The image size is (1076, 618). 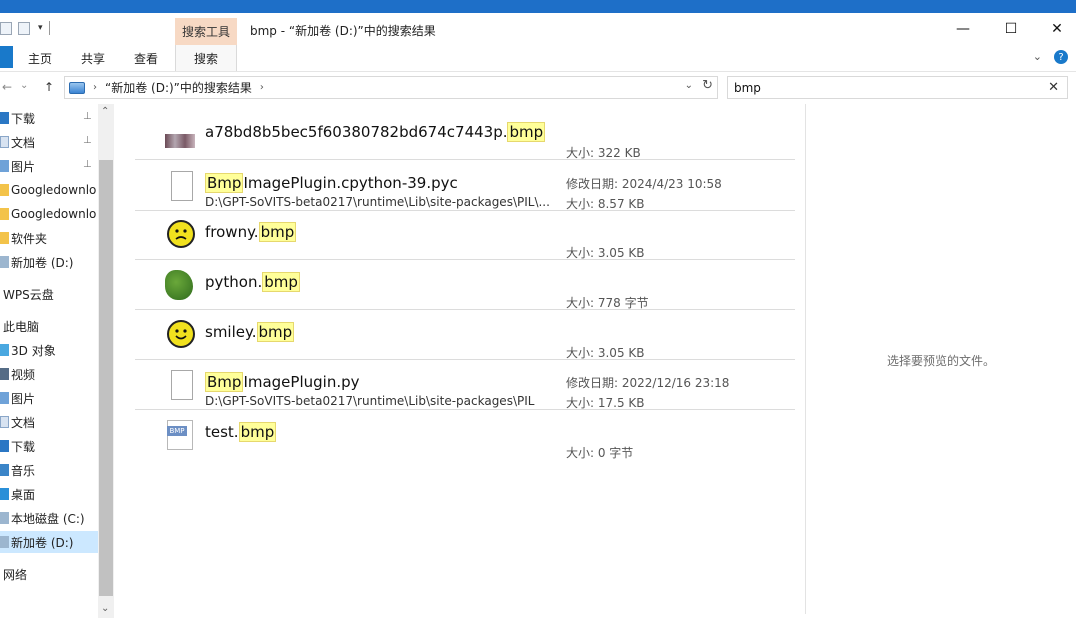 I want to click on minimize-button: —, so click(x=963, y=29).